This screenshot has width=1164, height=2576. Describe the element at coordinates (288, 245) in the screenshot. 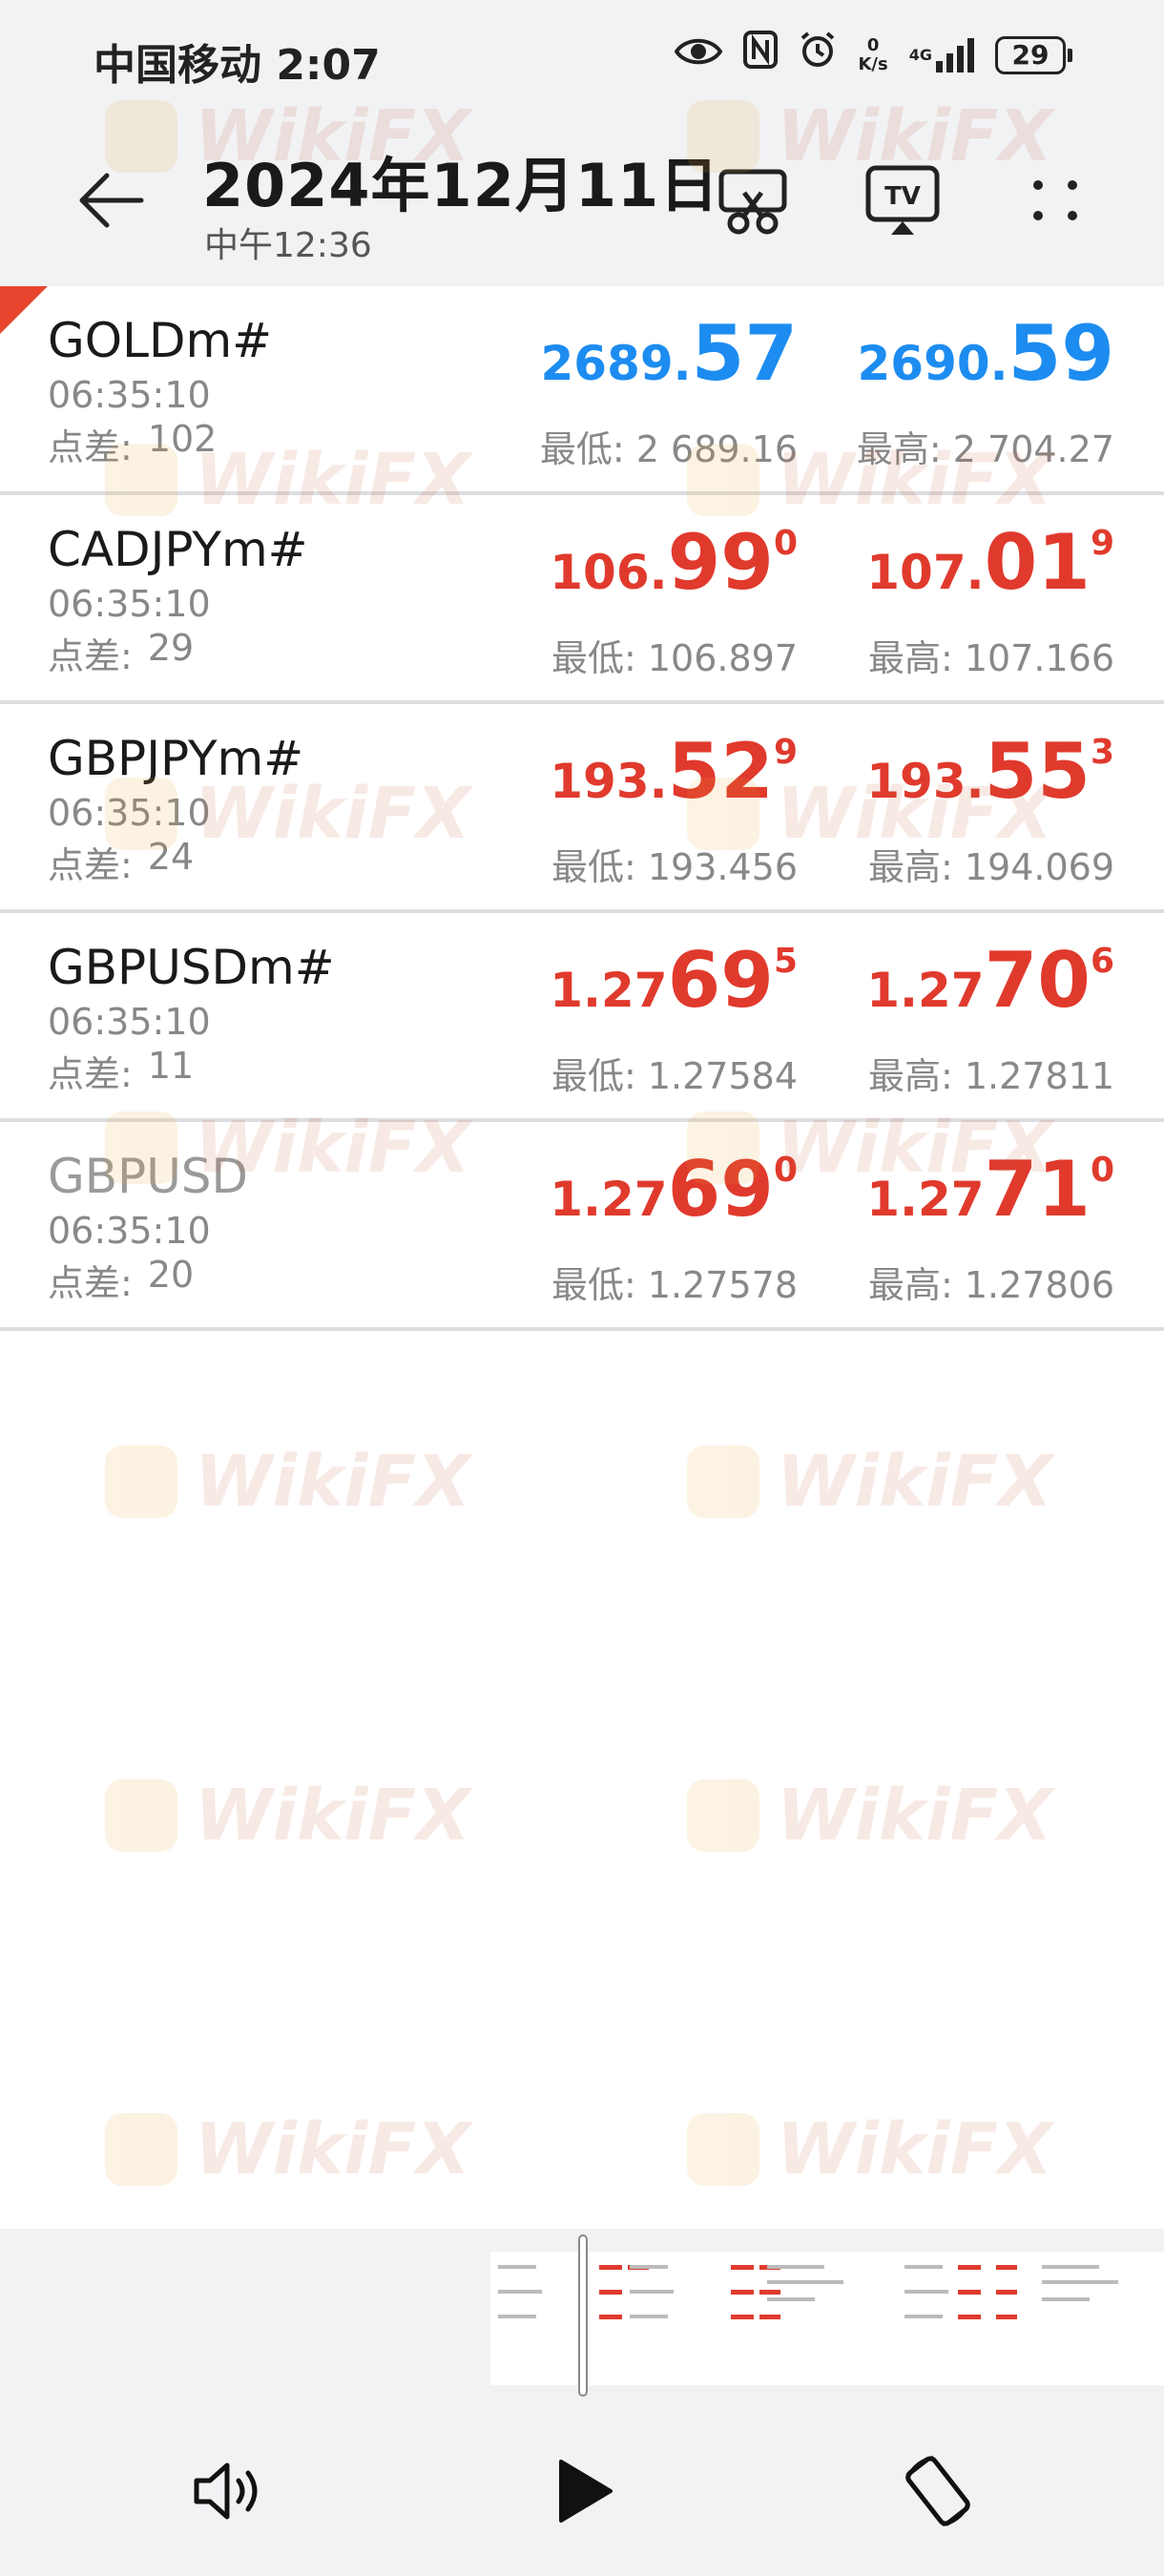

I see `page-subtitle: 中午12:36` at that location.